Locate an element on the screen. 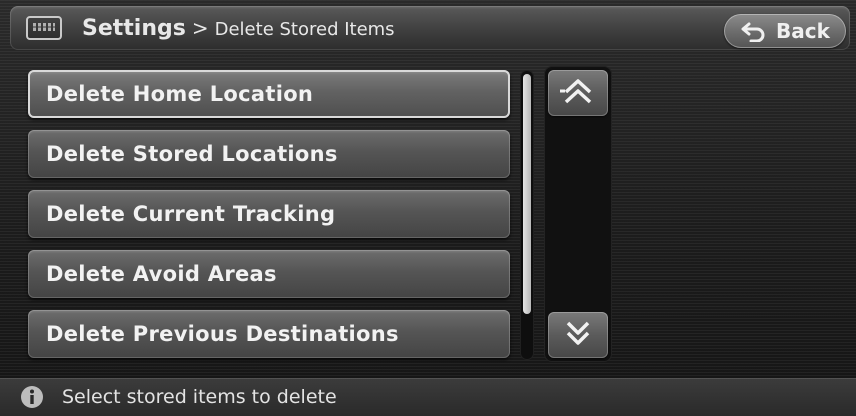  status-bar: Select stored items to delete is located at coordinates (428, 397).